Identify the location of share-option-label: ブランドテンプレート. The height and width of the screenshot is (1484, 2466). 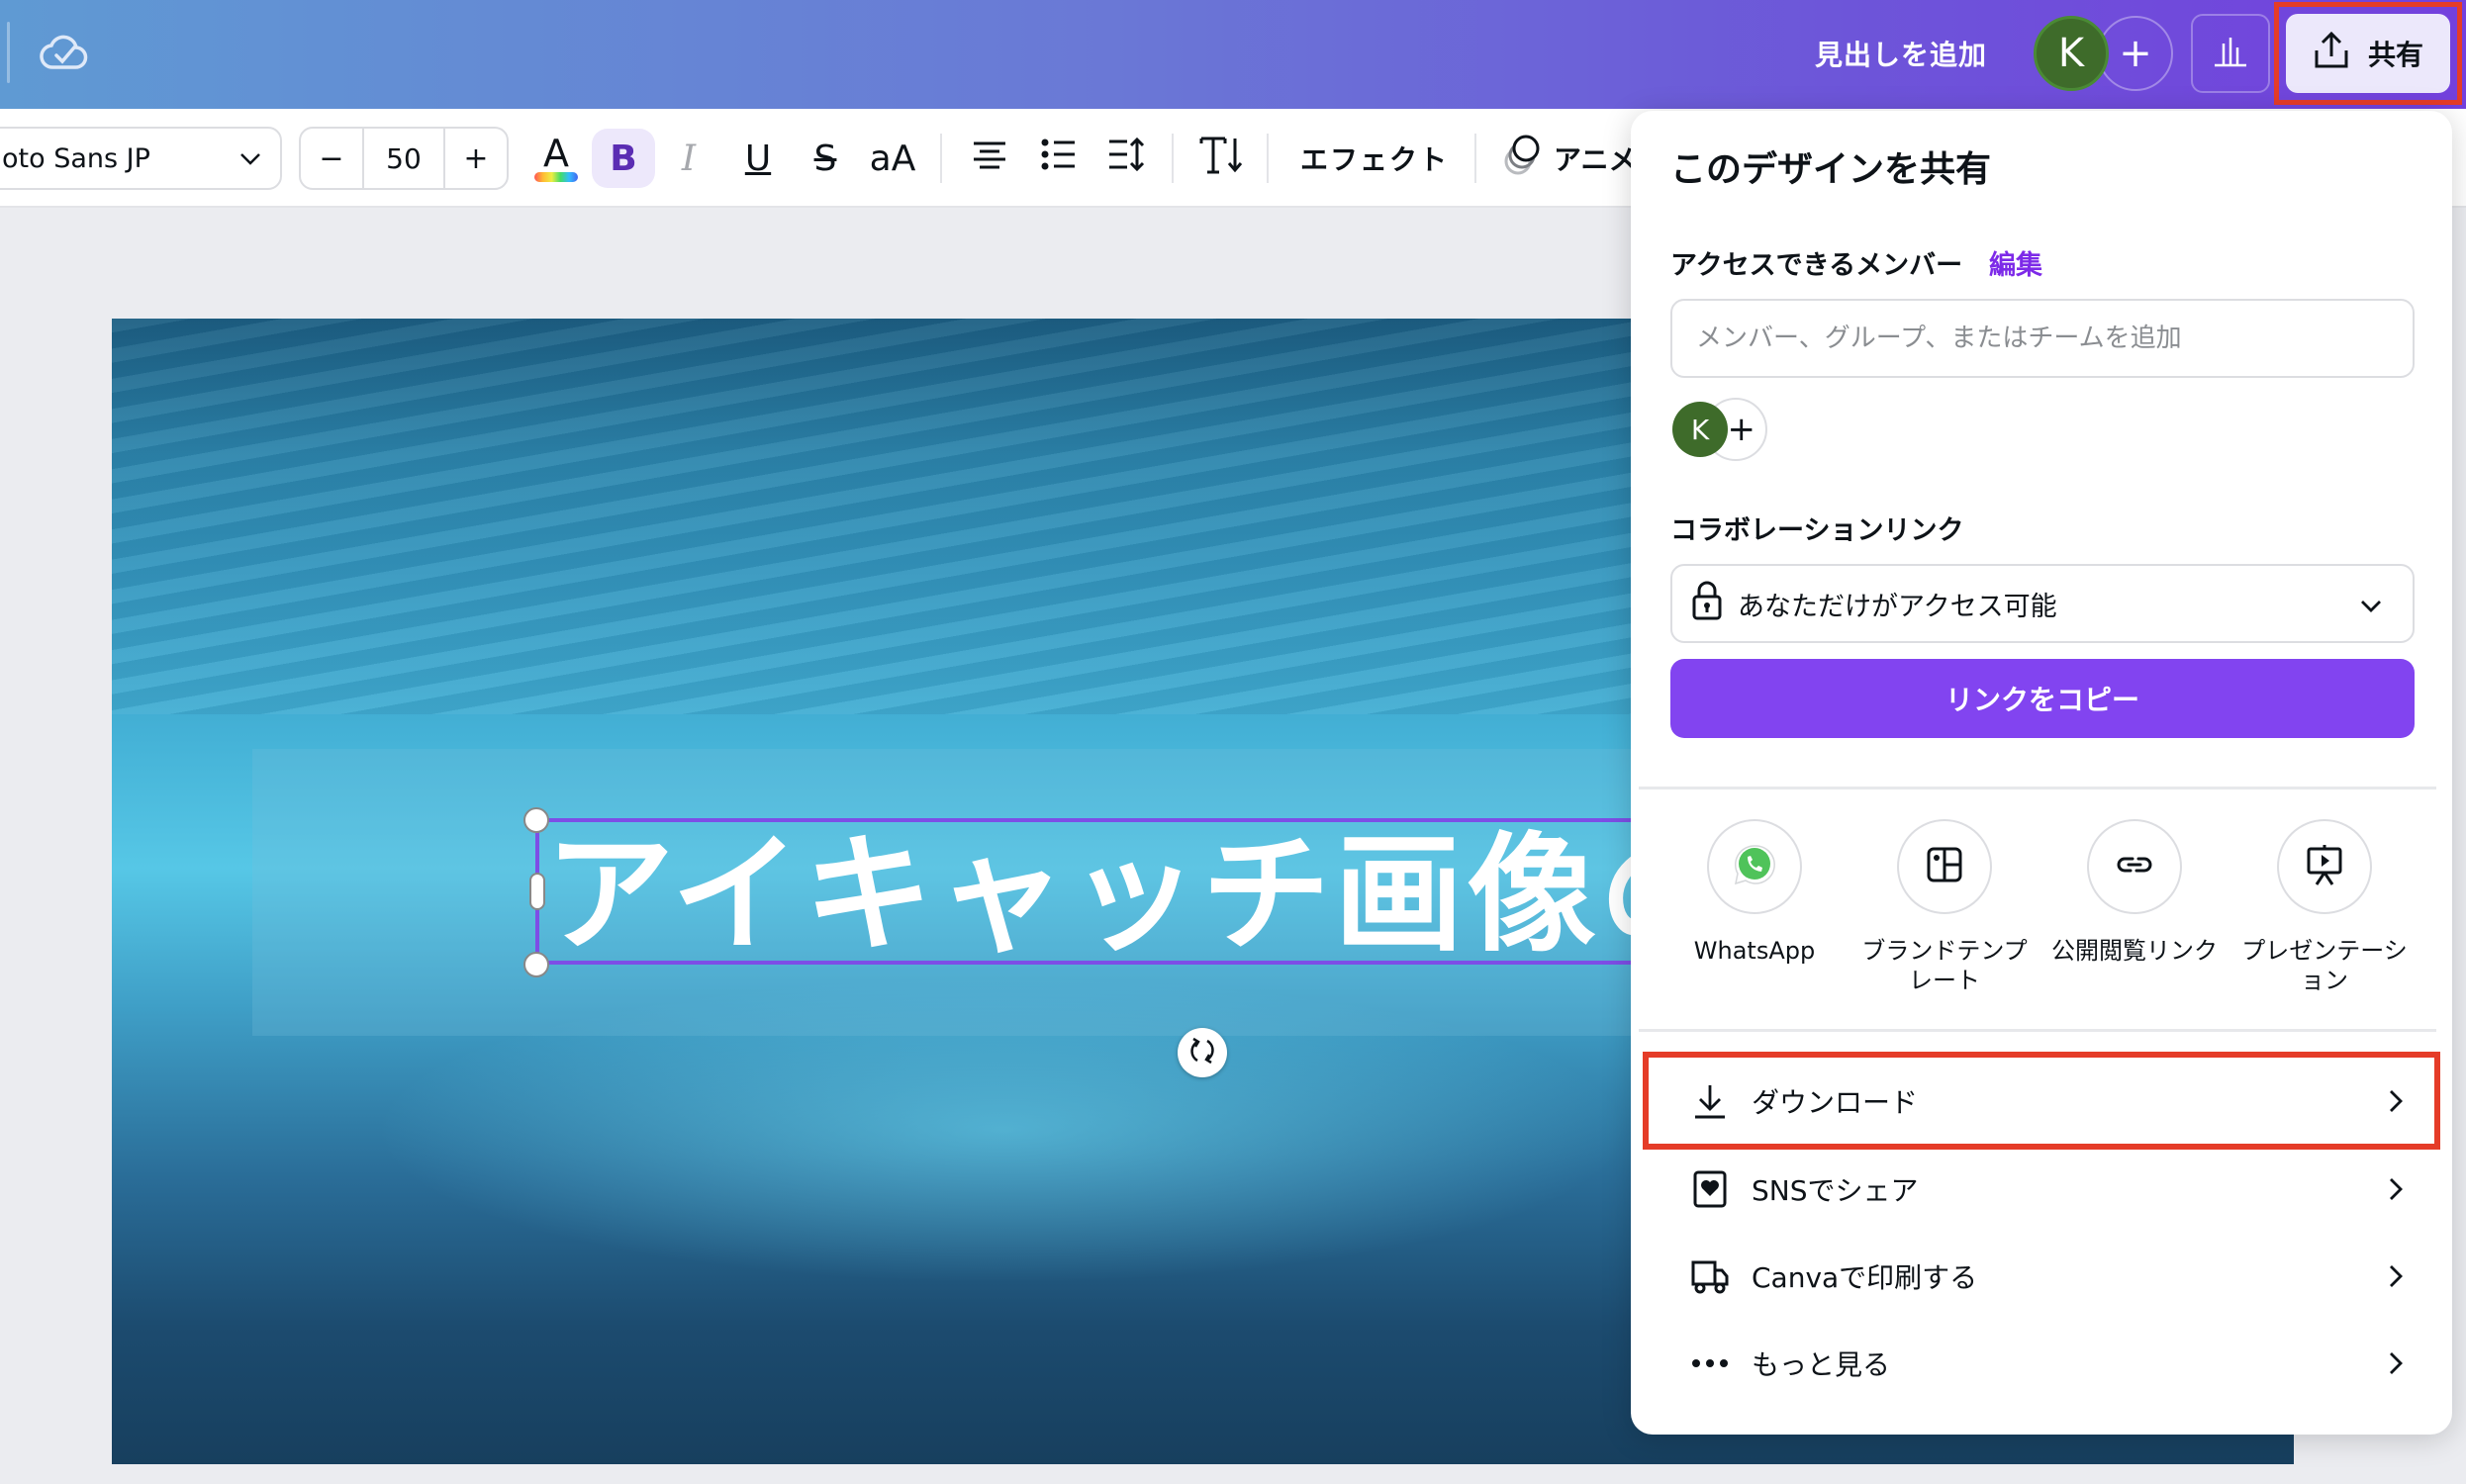
(1944, 965).